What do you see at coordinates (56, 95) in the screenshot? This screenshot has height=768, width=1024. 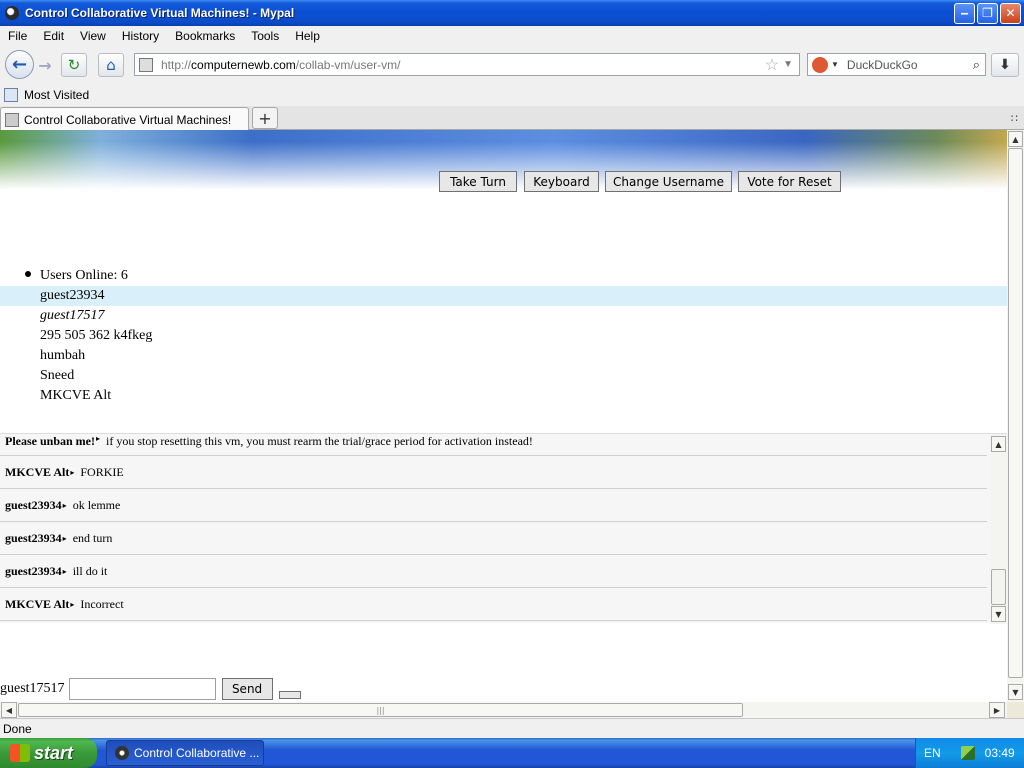 I see `bookmark-most-visited: Most Visited` at bounding box center [56, 95].